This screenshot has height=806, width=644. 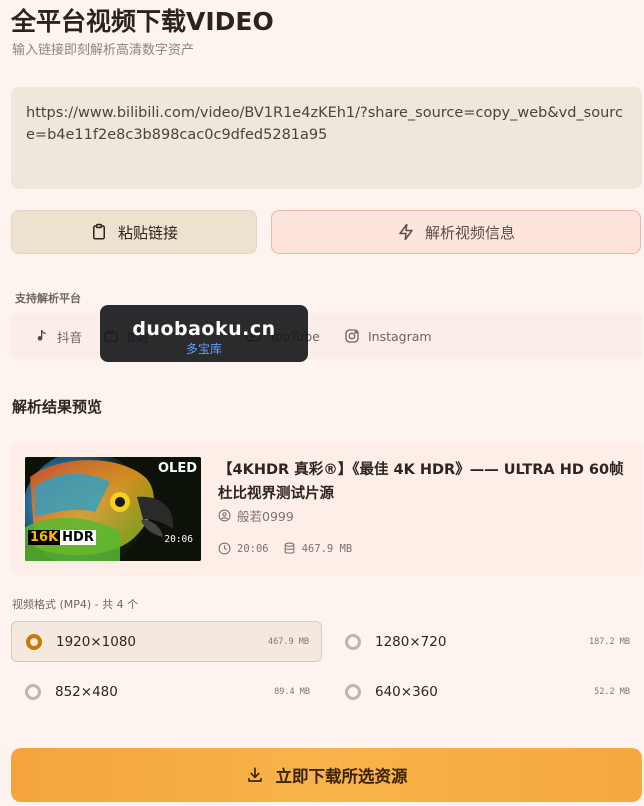 I want to click on format-size: 52.2 MB, so click(x=612, y=691).